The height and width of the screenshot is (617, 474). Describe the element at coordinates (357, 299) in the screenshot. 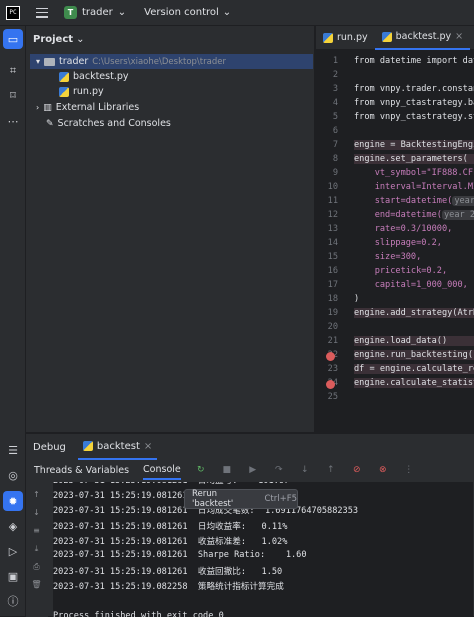

I see `code-text: )` at that location.